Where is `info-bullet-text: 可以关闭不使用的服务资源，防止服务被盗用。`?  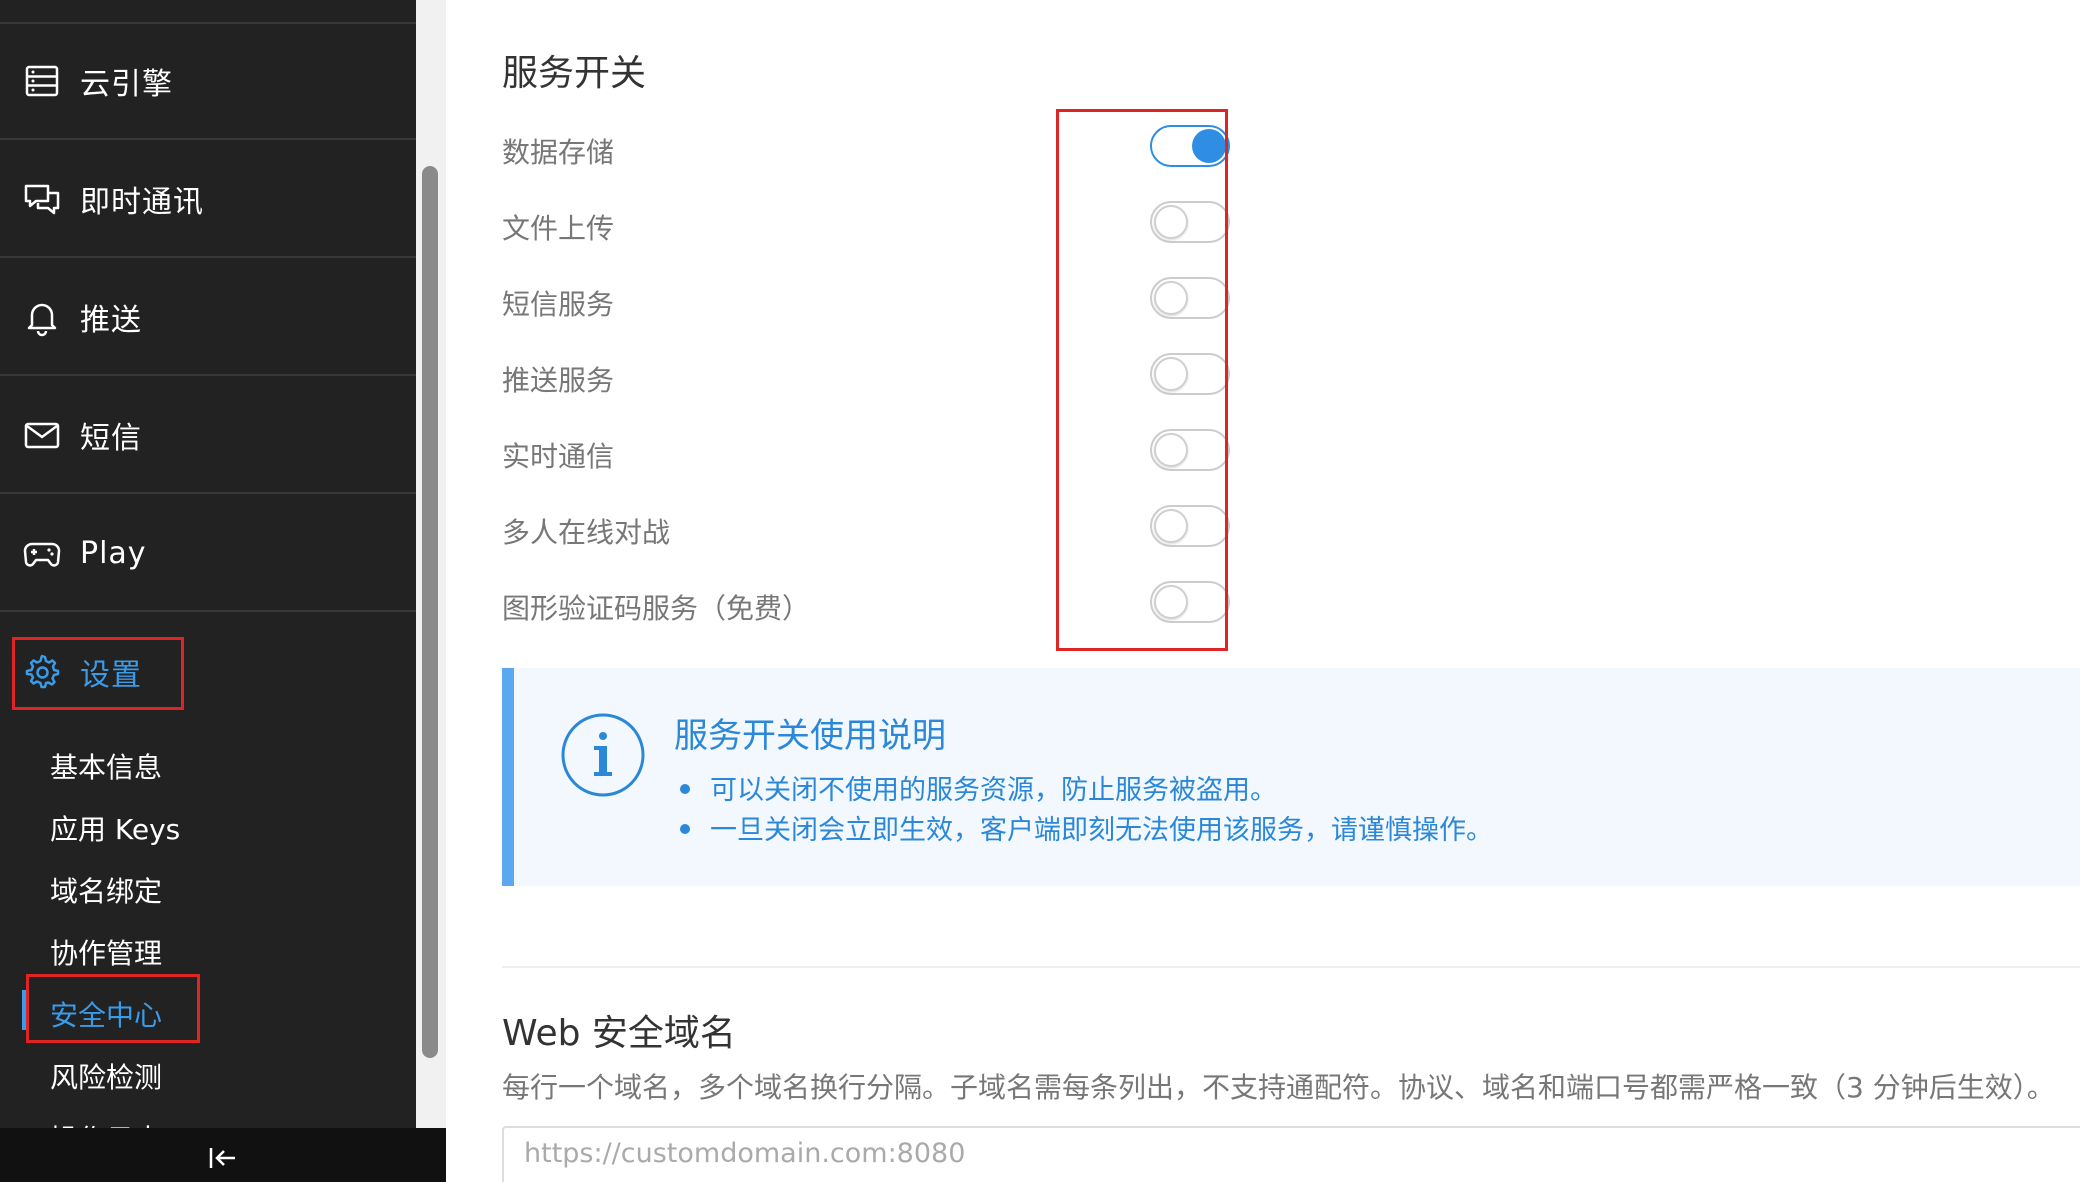
info-bullet-text: 可以关闭不使用的服务资源，防止服务被盗用。 is located at coordinates (993, 790).